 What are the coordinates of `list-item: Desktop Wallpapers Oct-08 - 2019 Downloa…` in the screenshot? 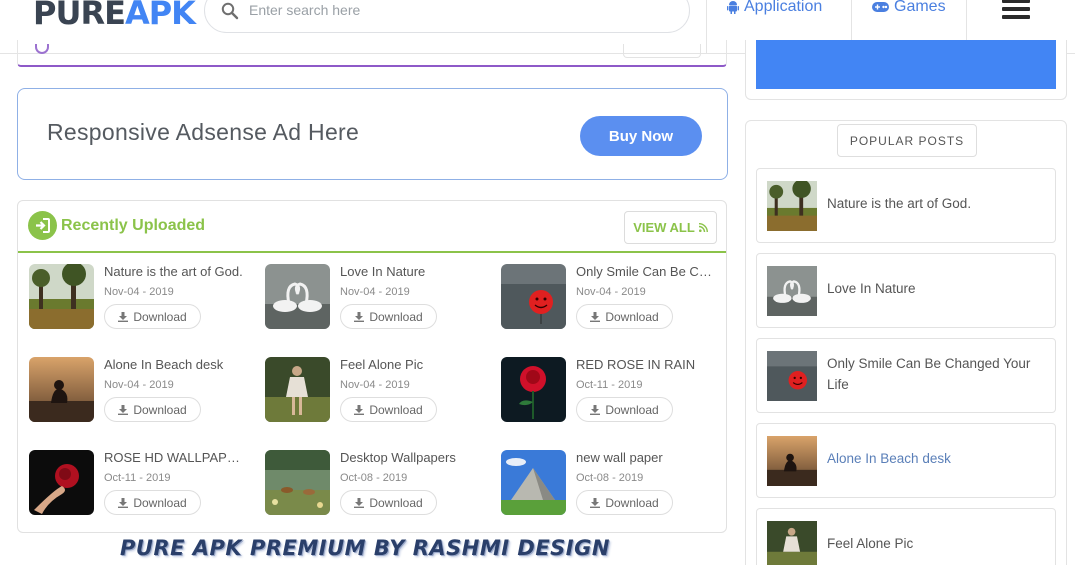 It's located at (378, 485).